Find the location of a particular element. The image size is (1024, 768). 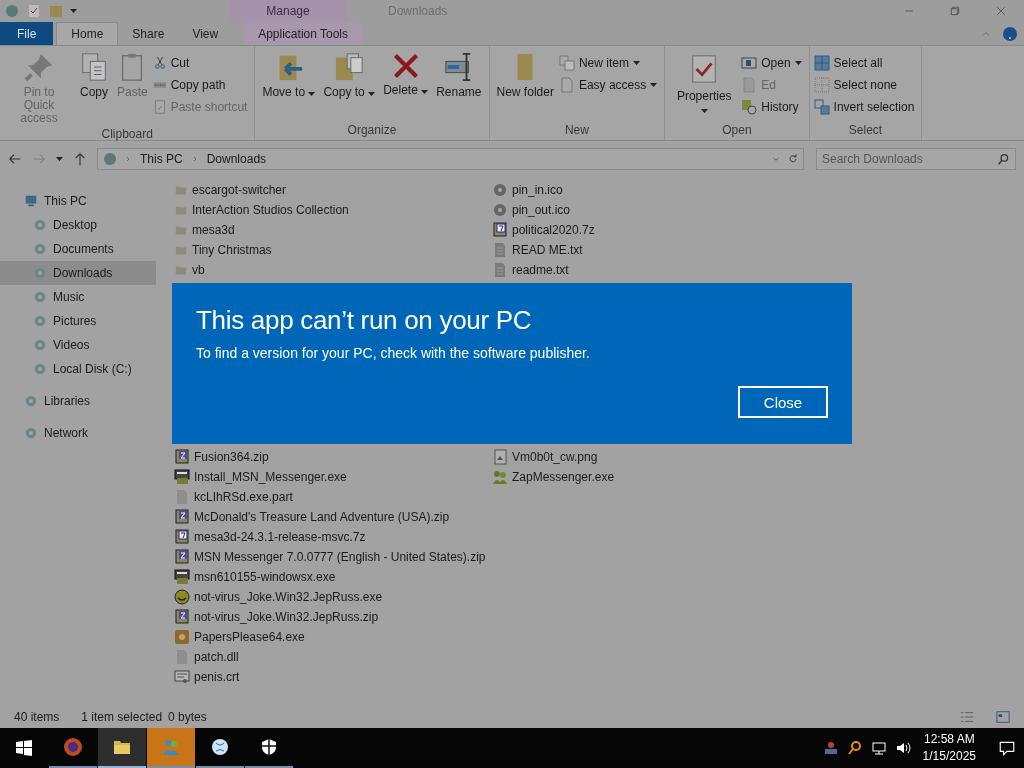

ribbon-button: Rename is located at coordinates (459, 86).